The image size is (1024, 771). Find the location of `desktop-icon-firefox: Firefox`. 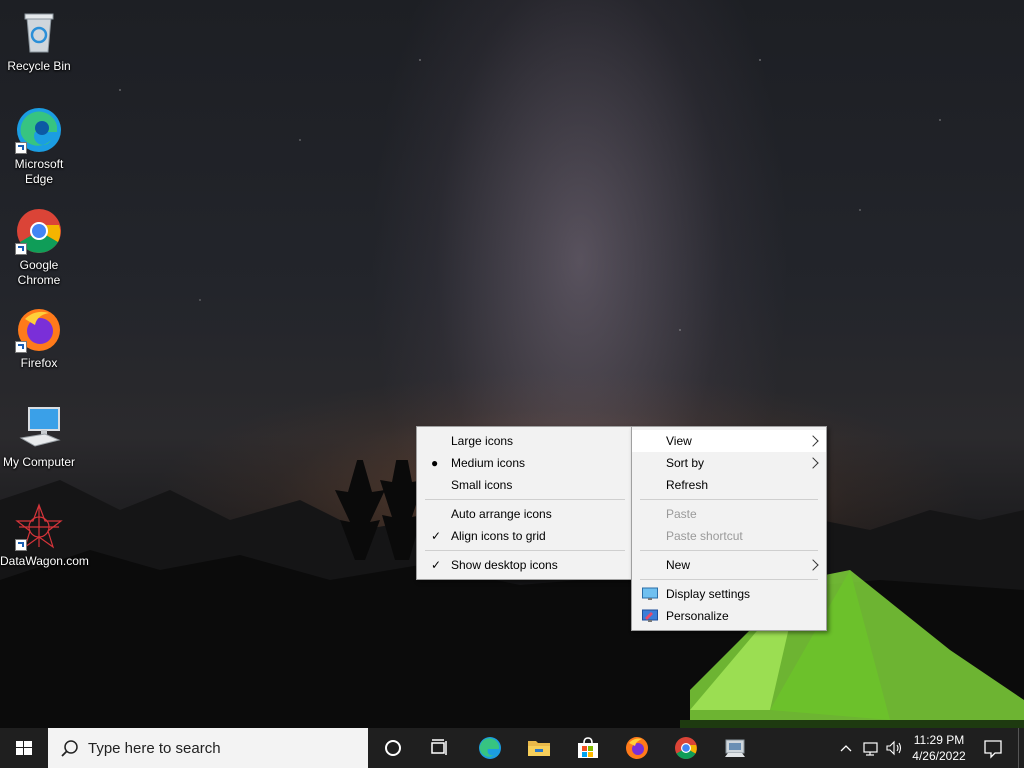

desktop-icon-firefox: Firefox is located at coordinates (39, 338).